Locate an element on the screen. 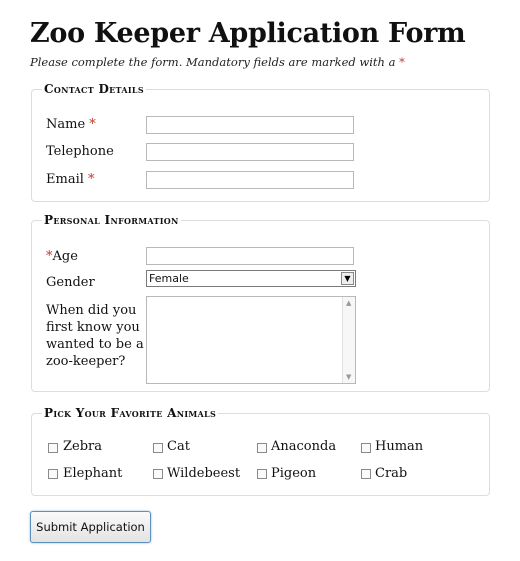  checkbox-label-zebra: Zebra is located at coordinates (83, 446).